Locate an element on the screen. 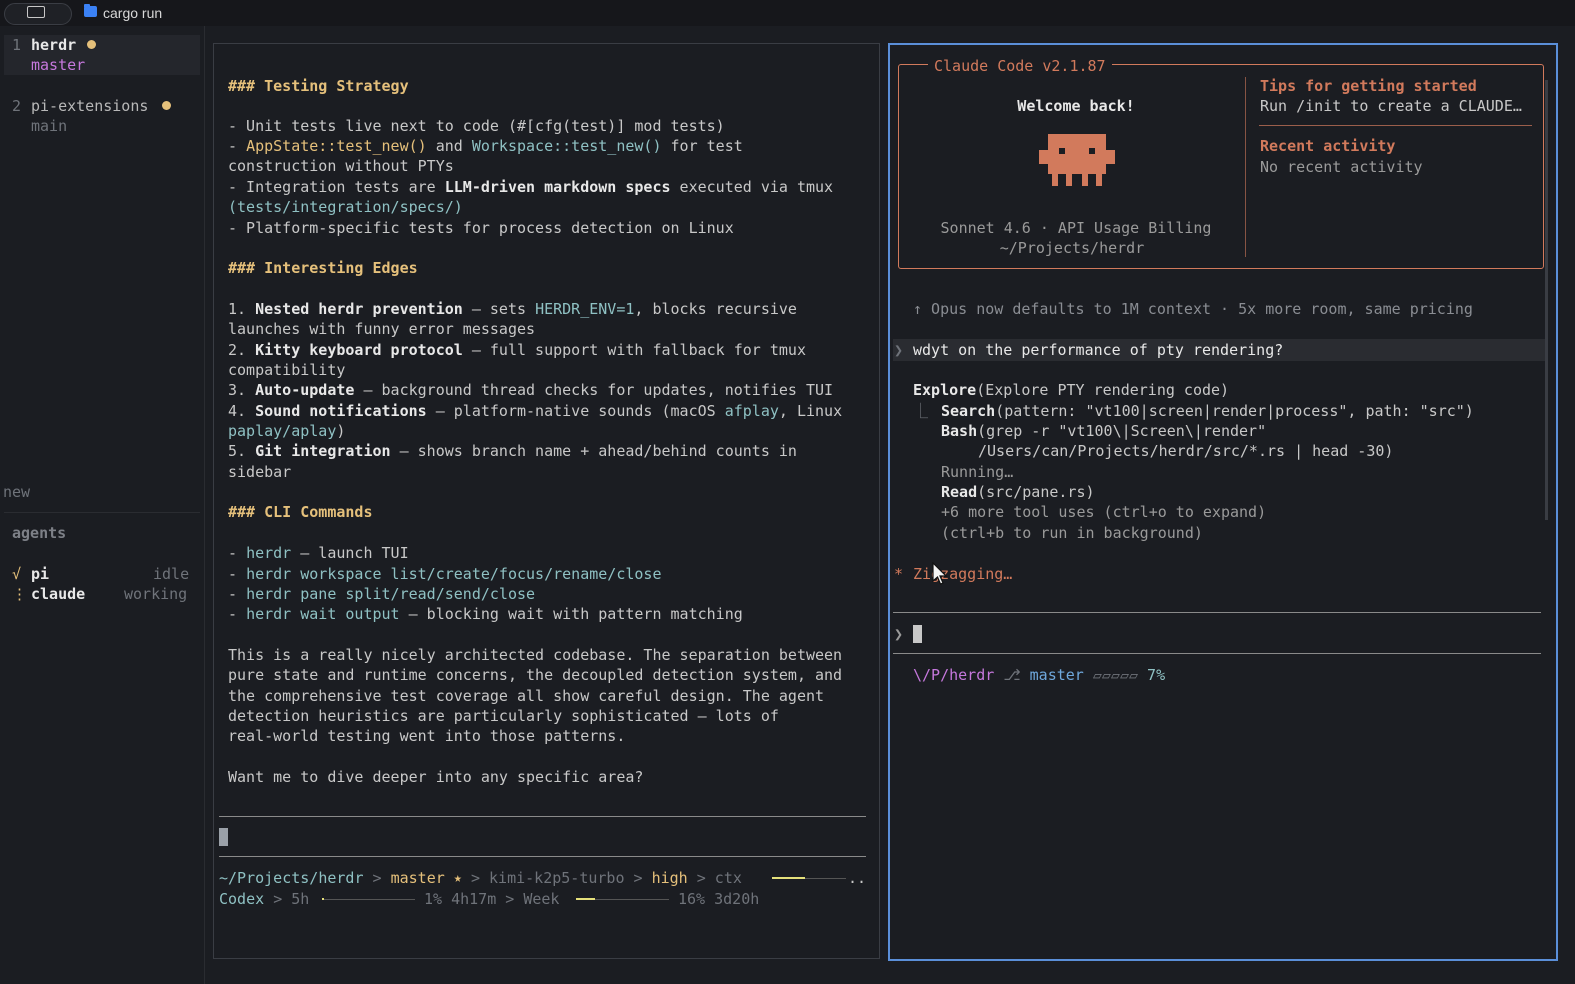 This screenshot has height=984, width=1575. usage-5h-meter is located at coordinates (368, 899).